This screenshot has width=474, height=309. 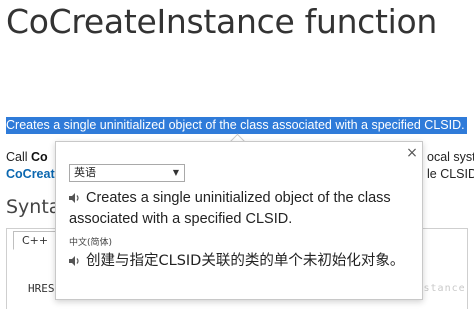 What do you see at coordinates (35, 240) in the screenshot?
I see `tab-cpp: C++` at bounding box center [35, 240].